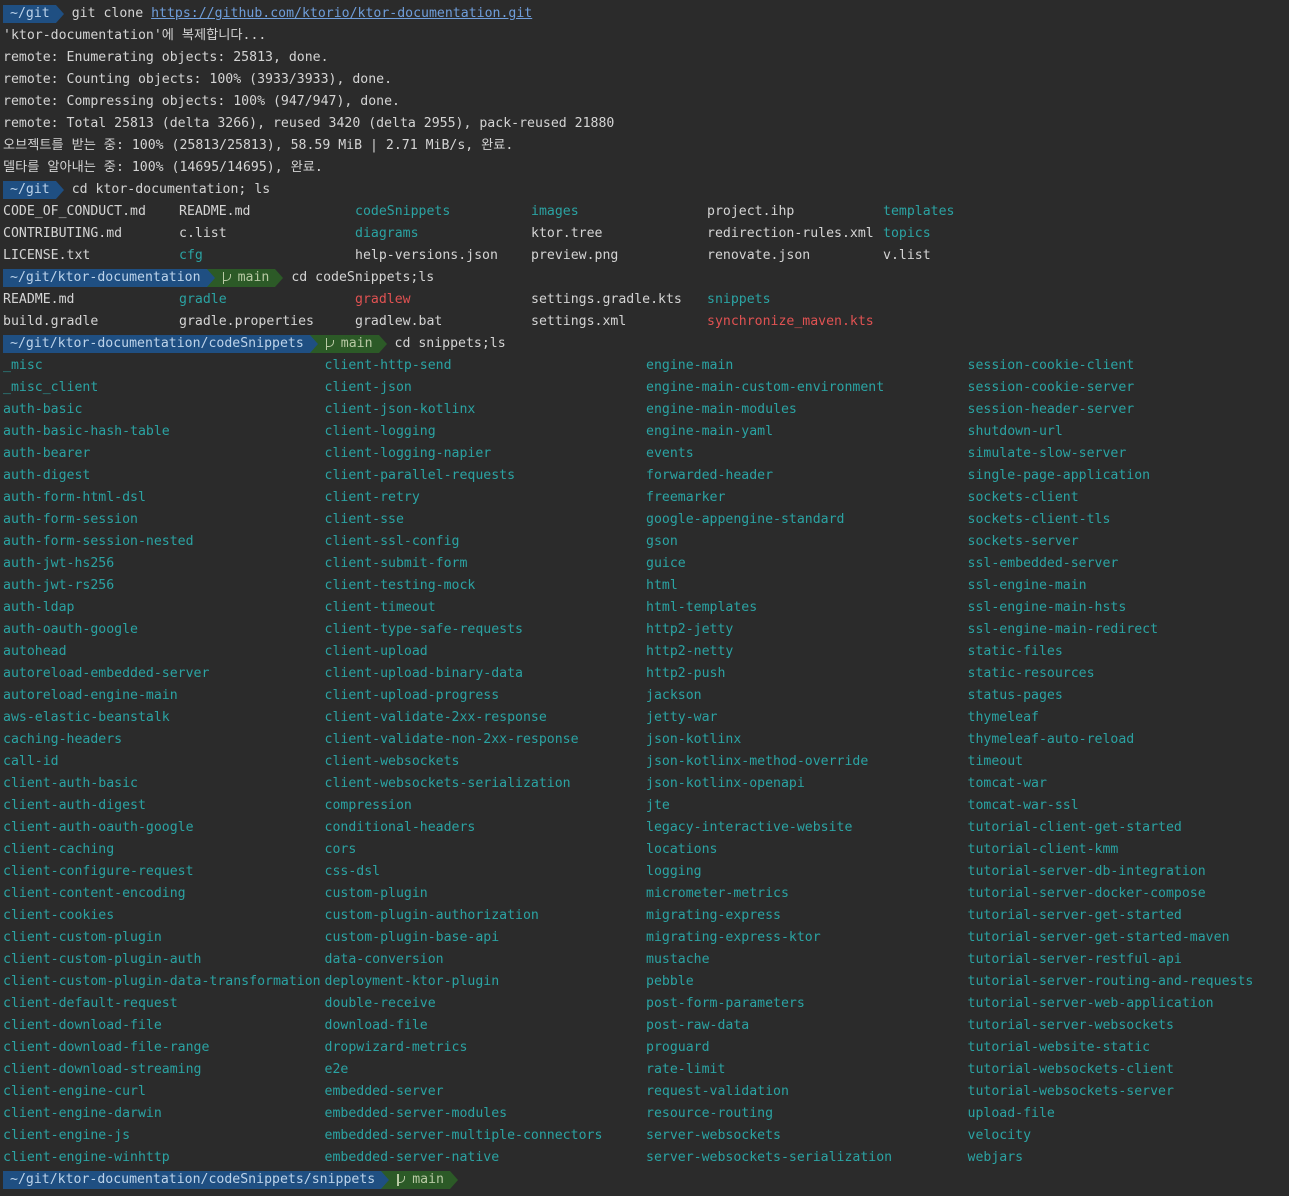  What do you see at coordinates (1011, 1113) in the screenshot?
I see `directory-entry: upload-file` at bounding box center [1011, 1113].